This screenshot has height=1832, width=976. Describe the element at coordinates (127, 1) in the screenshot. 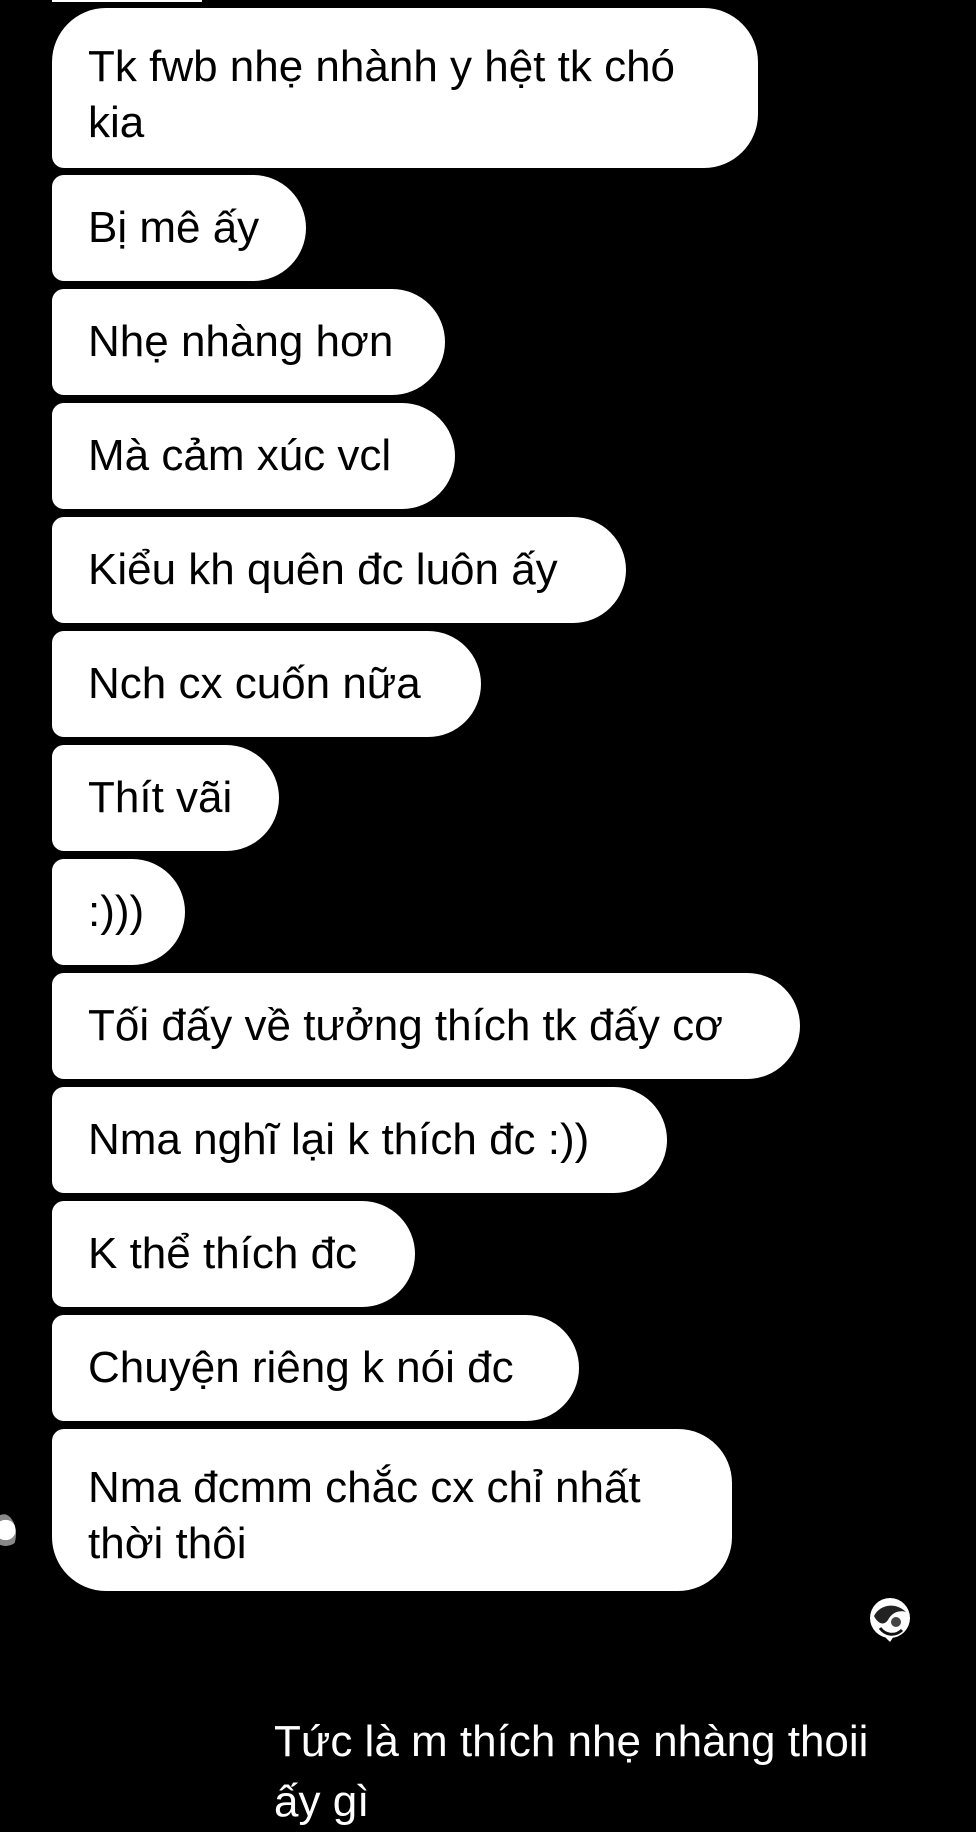

I see `previous-bubble-edge` at that location.